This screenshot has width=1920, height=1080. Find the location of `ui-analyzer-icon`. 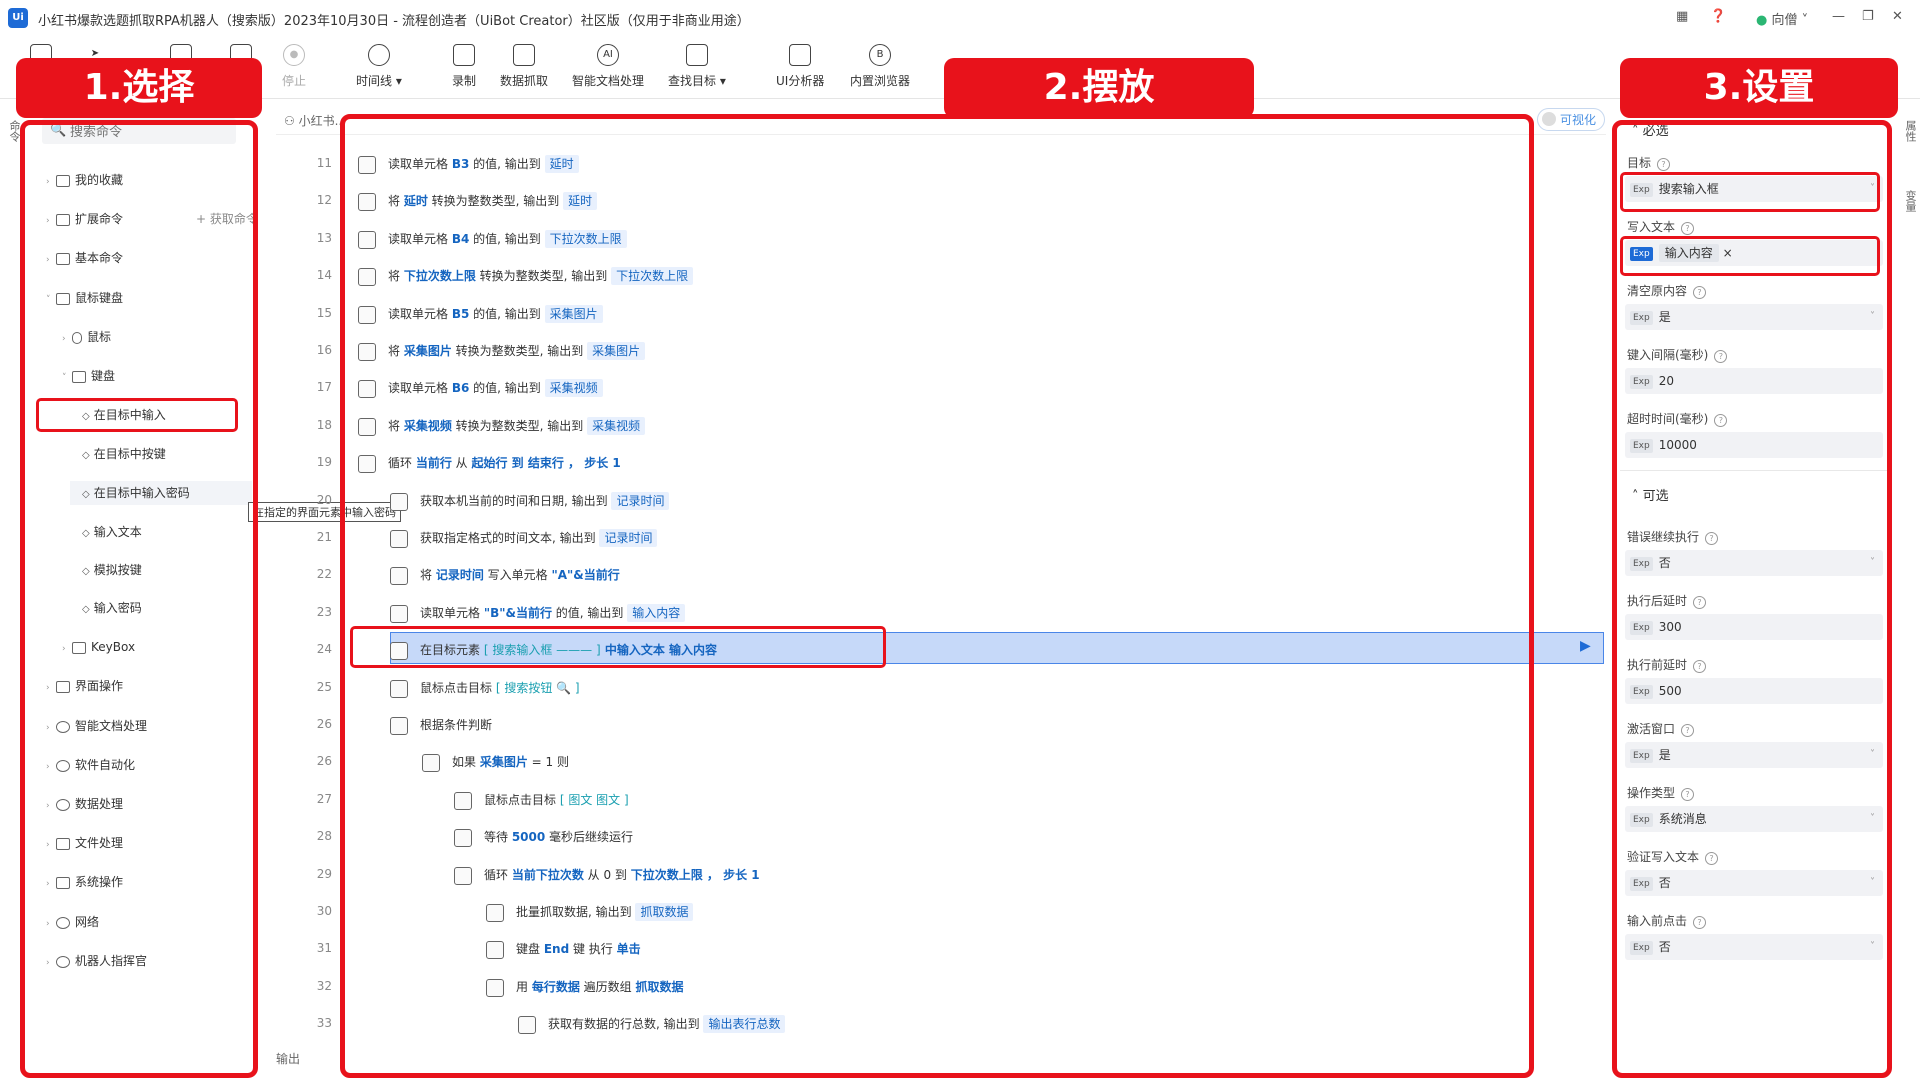

ui-analyzer-icon is located at coordinates (800, 55).